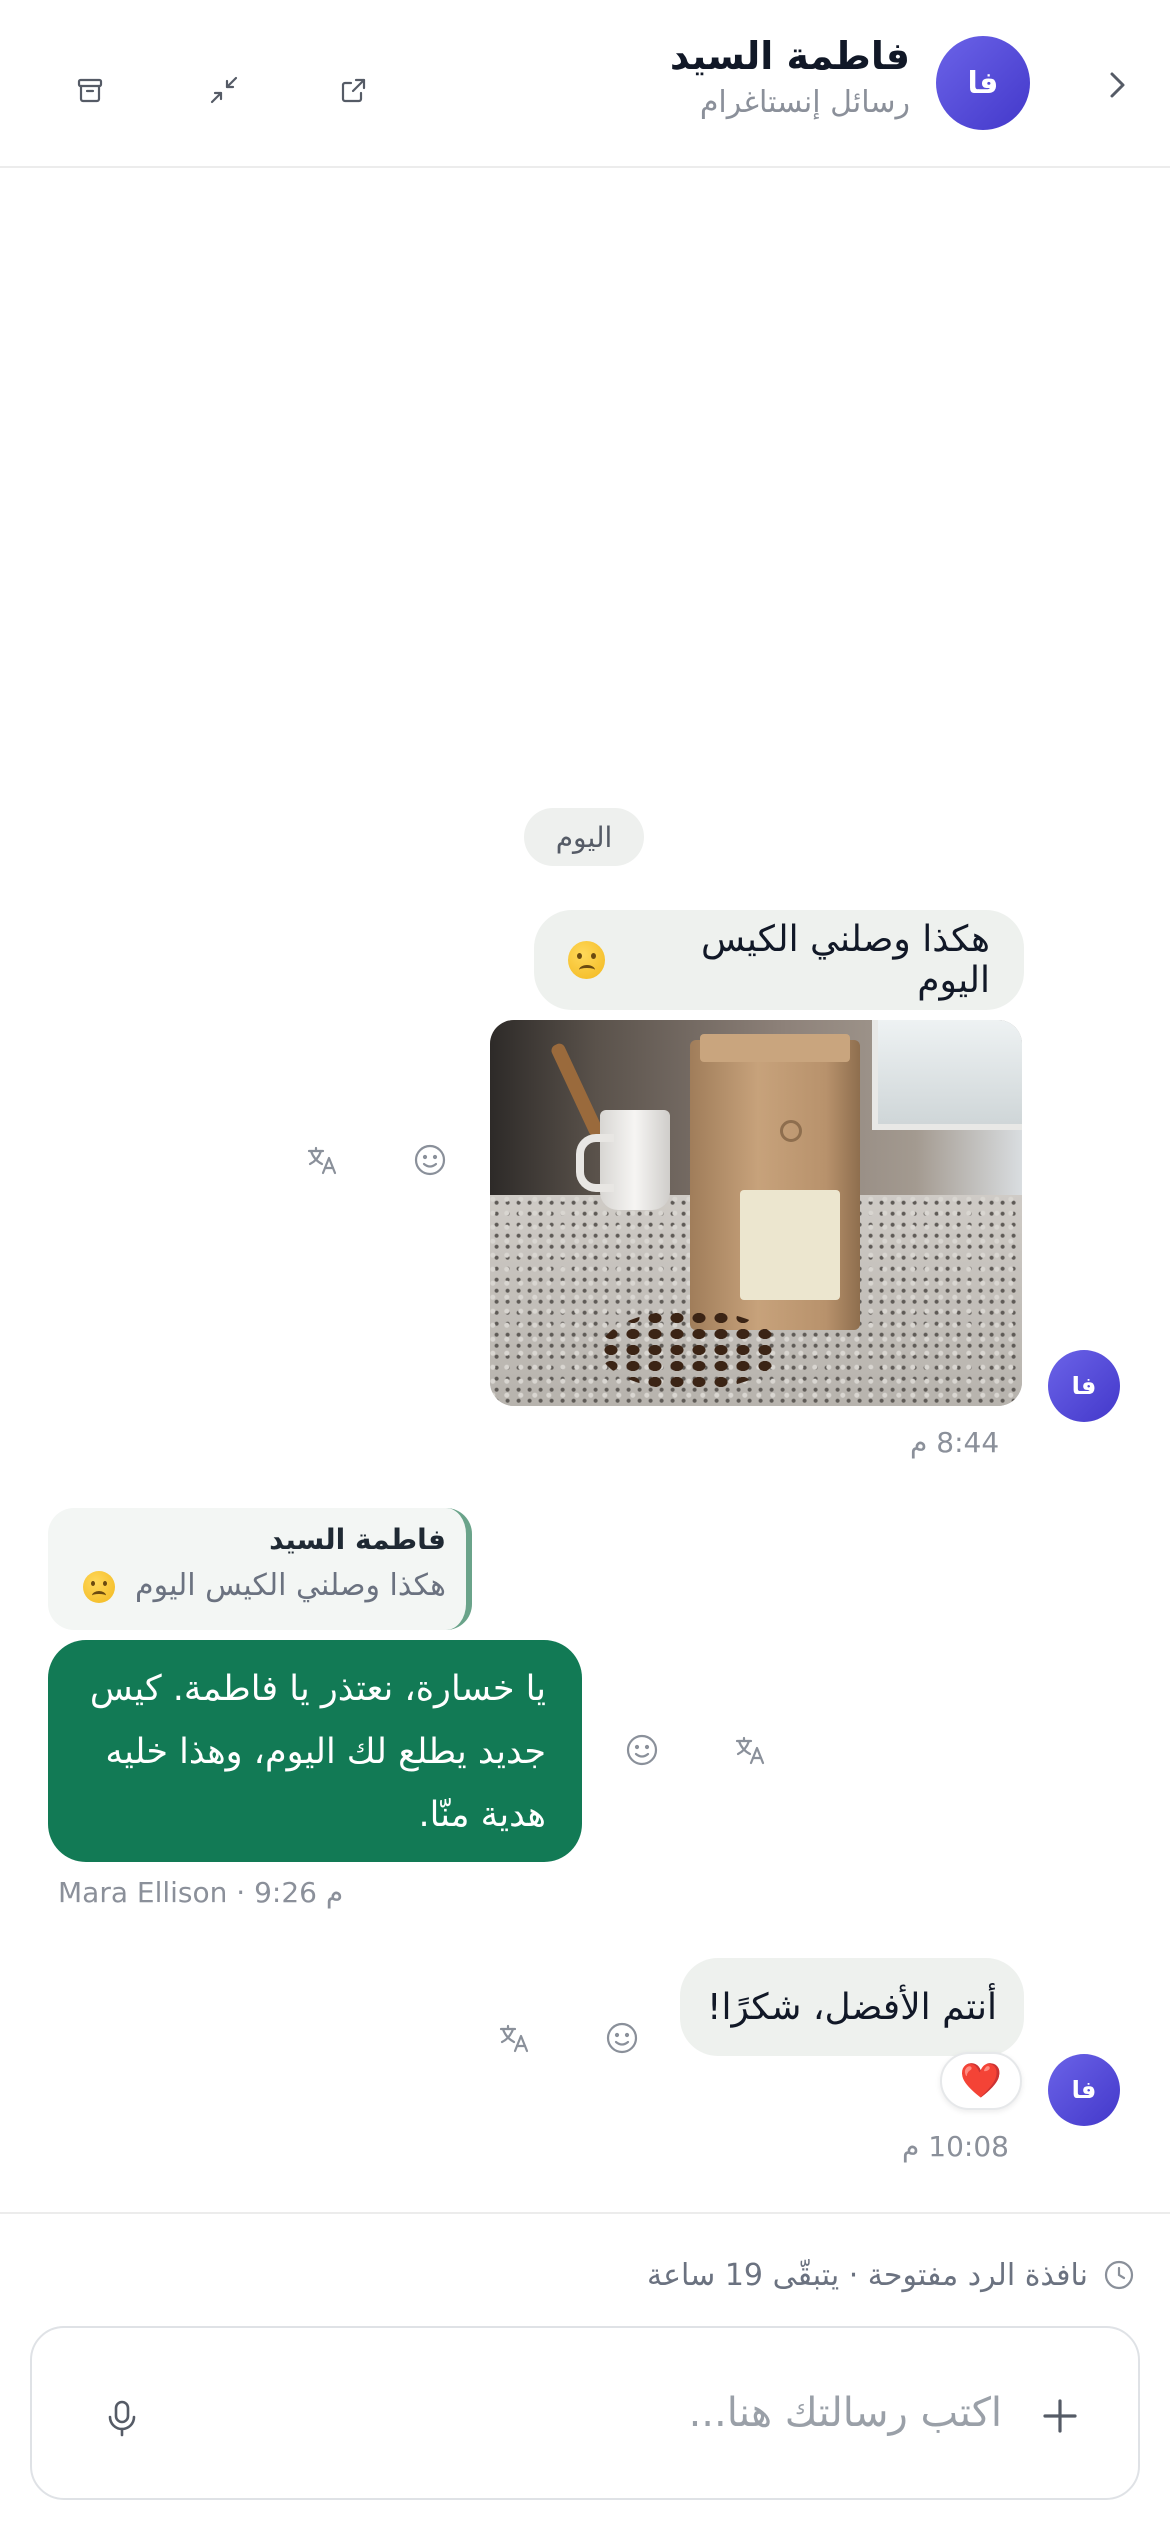  Describe the element at coordinates (845, 960) in the screenshot. I see `message-text: هكذا وصلني الكيس اليوم` at that location.